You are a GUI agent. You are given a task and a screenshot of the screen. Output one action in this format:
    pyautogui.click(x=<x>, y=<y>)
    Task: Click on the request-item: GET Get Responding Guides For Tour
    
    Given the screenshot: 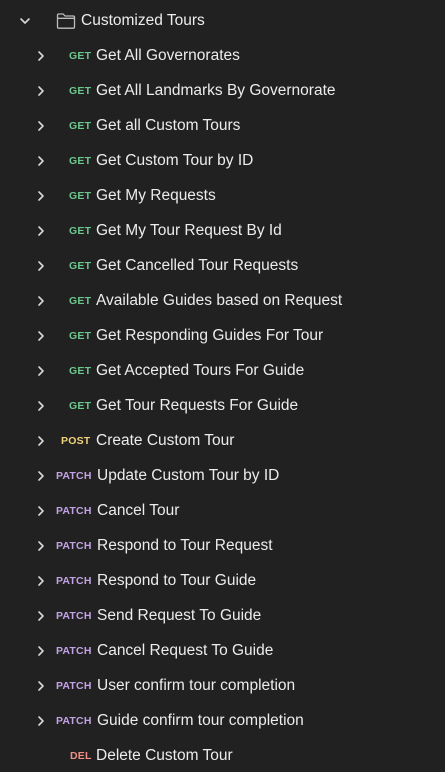 What is the action you would take?
    pyautogui.click(x=222, y=335)
    